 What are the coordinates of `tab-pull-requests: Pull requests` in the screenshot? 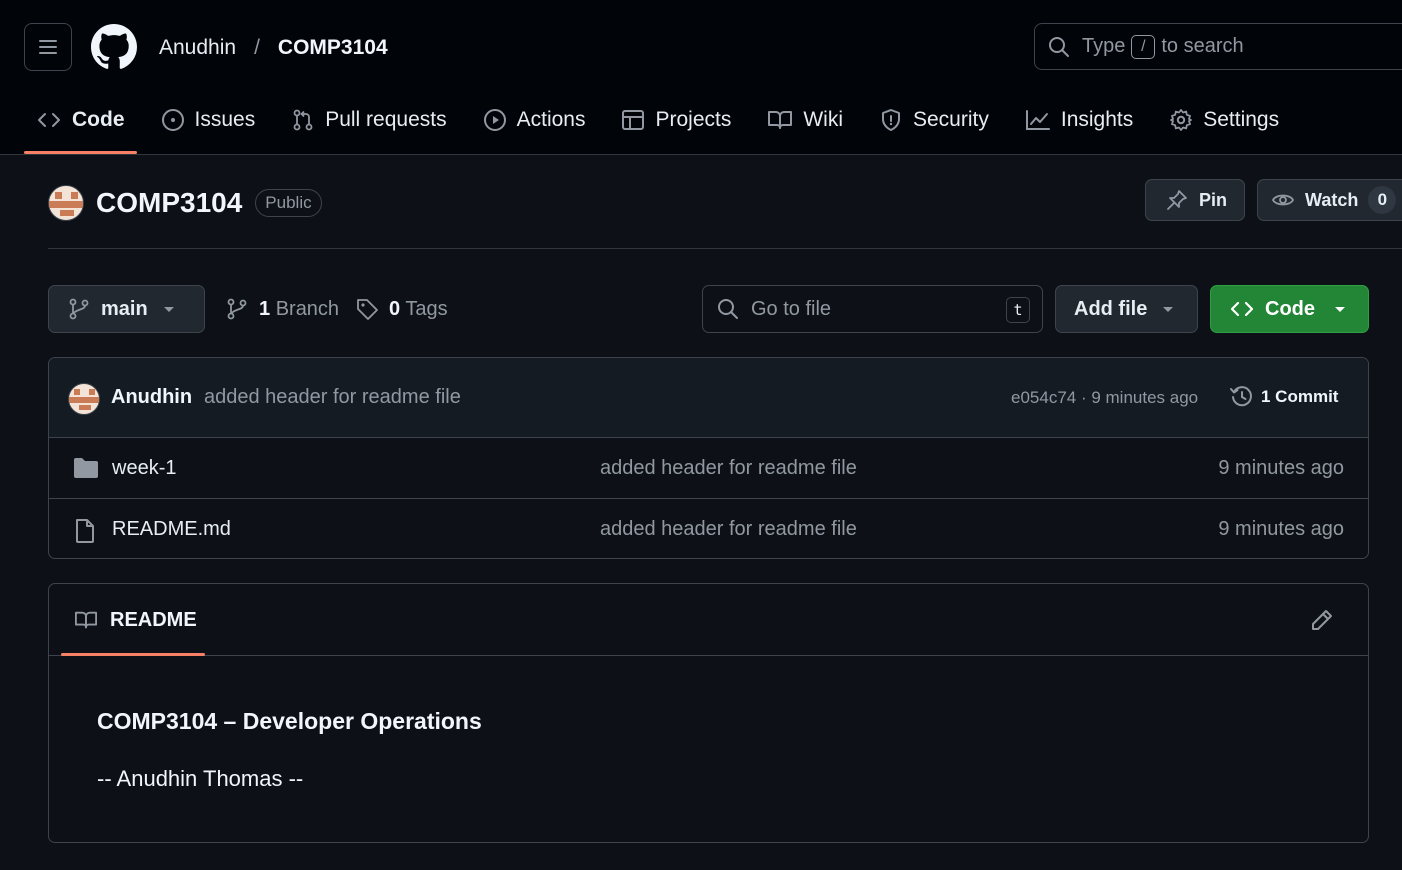 It's located at (368, 120).